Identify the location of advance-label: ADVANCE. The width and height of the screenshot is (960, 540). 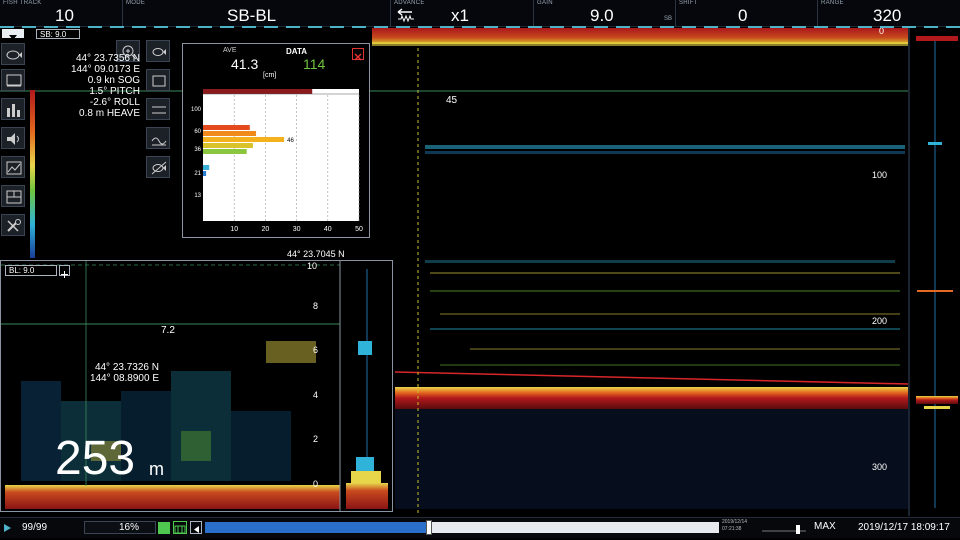
(409, 3).